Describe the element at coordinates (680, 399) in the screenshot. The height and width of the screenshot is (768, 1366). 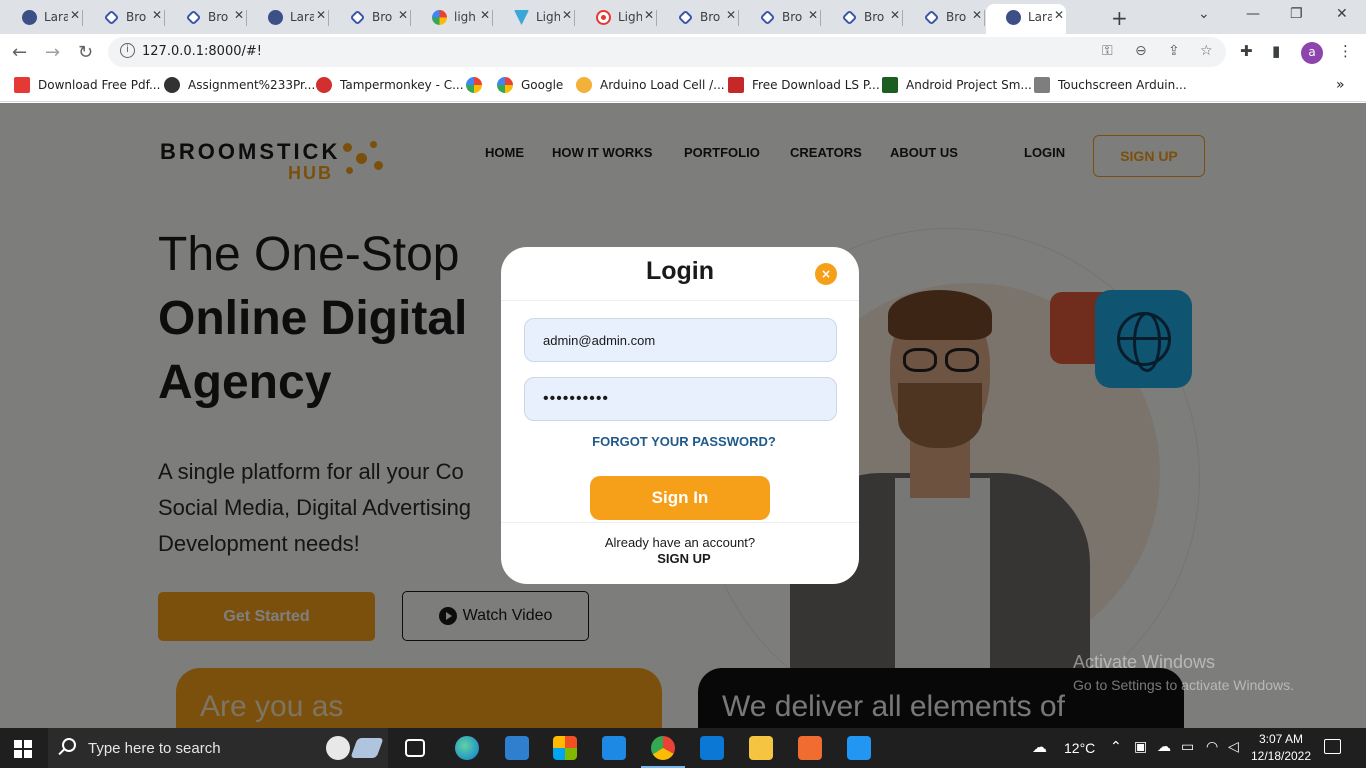
I see `password-field` at that location.